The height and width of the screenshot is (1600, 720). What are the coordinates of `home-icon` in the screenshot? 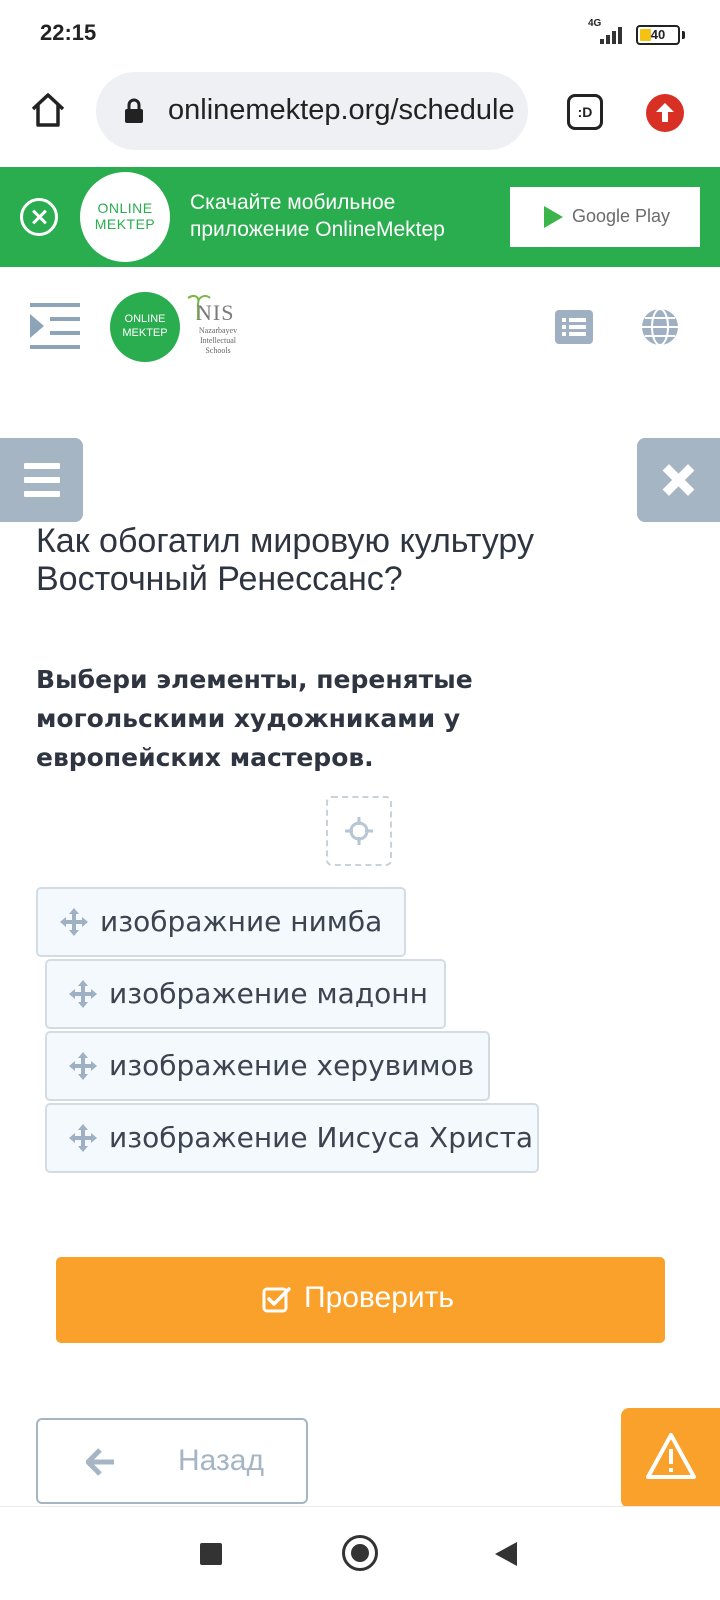 It's located at (48, 110).